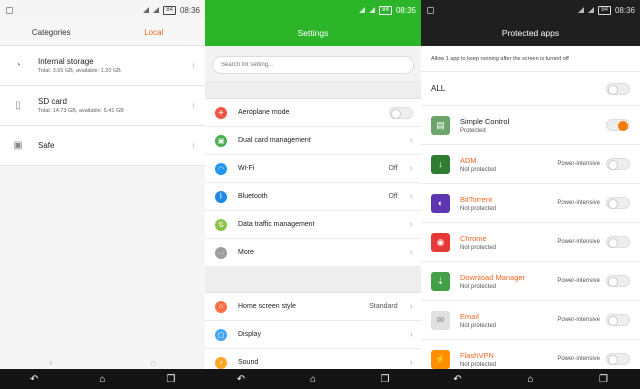  What do you see at coordinates (530, 33) in the screenshot?
I see `page-title: Protected apps` at bounding box center [530, 33].